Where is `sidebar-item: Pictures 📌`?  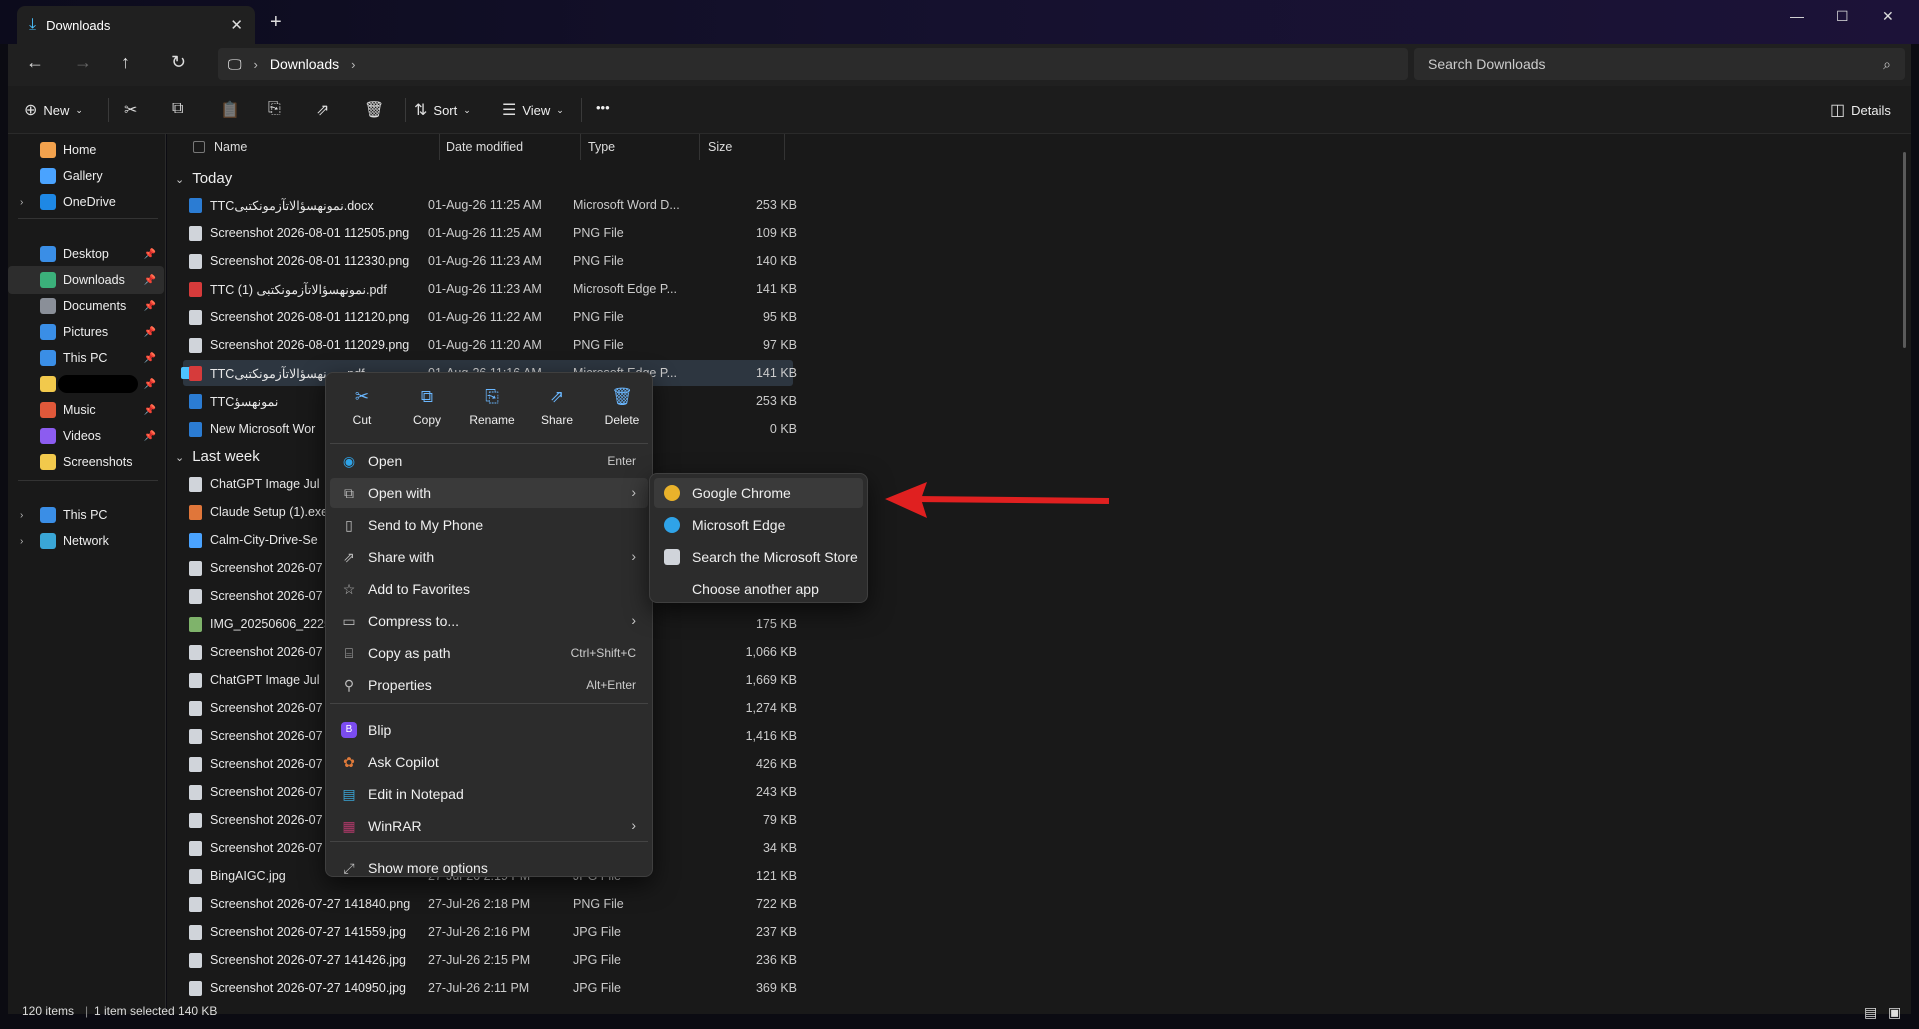
sidebar-item: Pictures 📌 is located at coordinates (86, 332).